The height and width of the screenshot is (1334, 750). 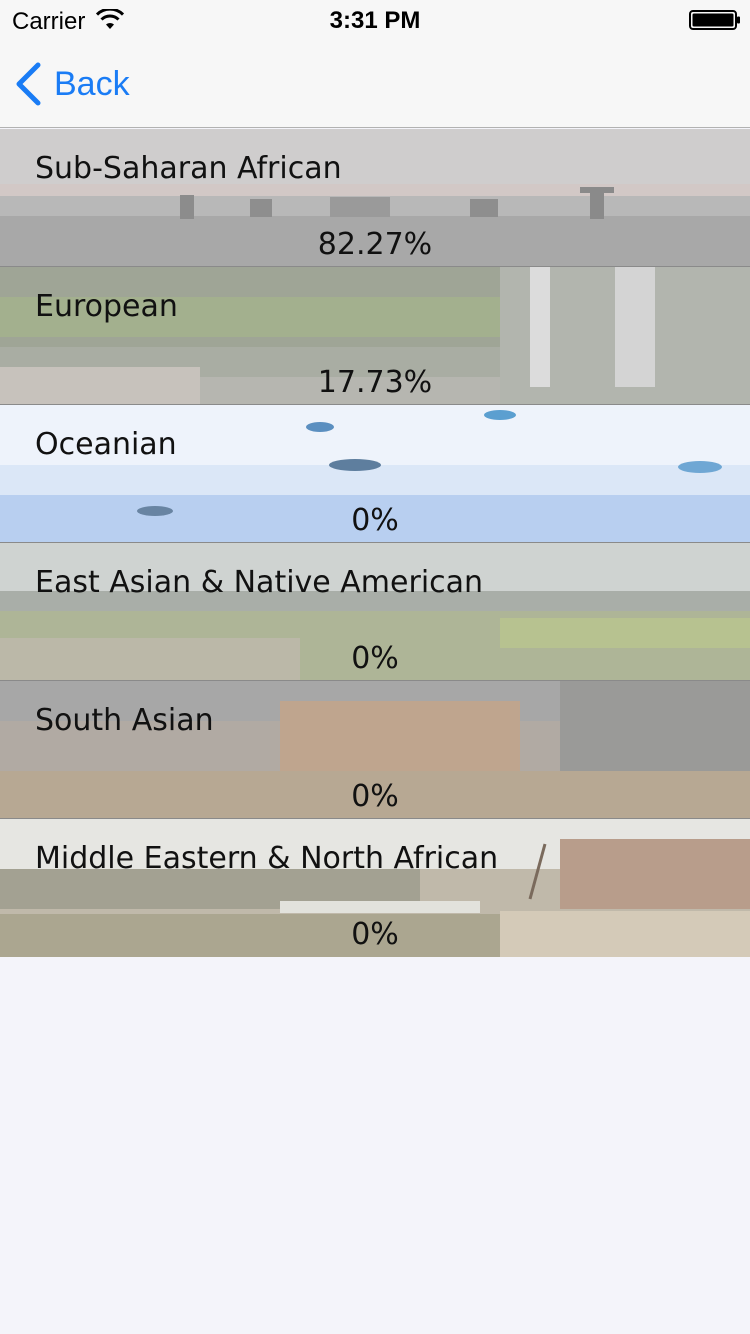 I want to click on list-item: South Asian 0%, so click(x=375, y=750).